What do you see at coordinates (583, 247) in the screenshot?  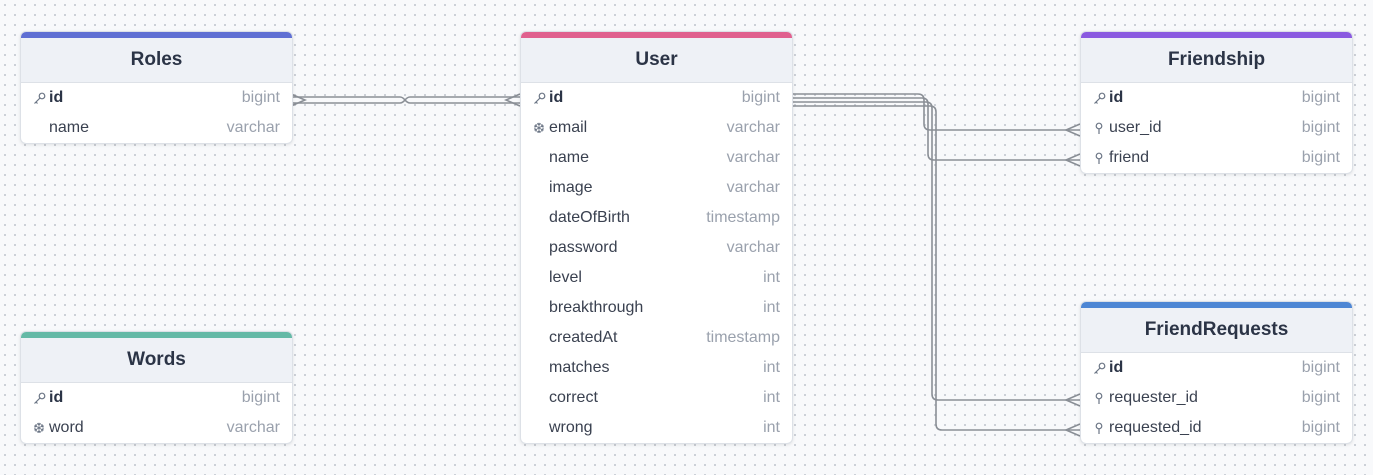 I see `field-name: password` at bounding box center [583, 247].